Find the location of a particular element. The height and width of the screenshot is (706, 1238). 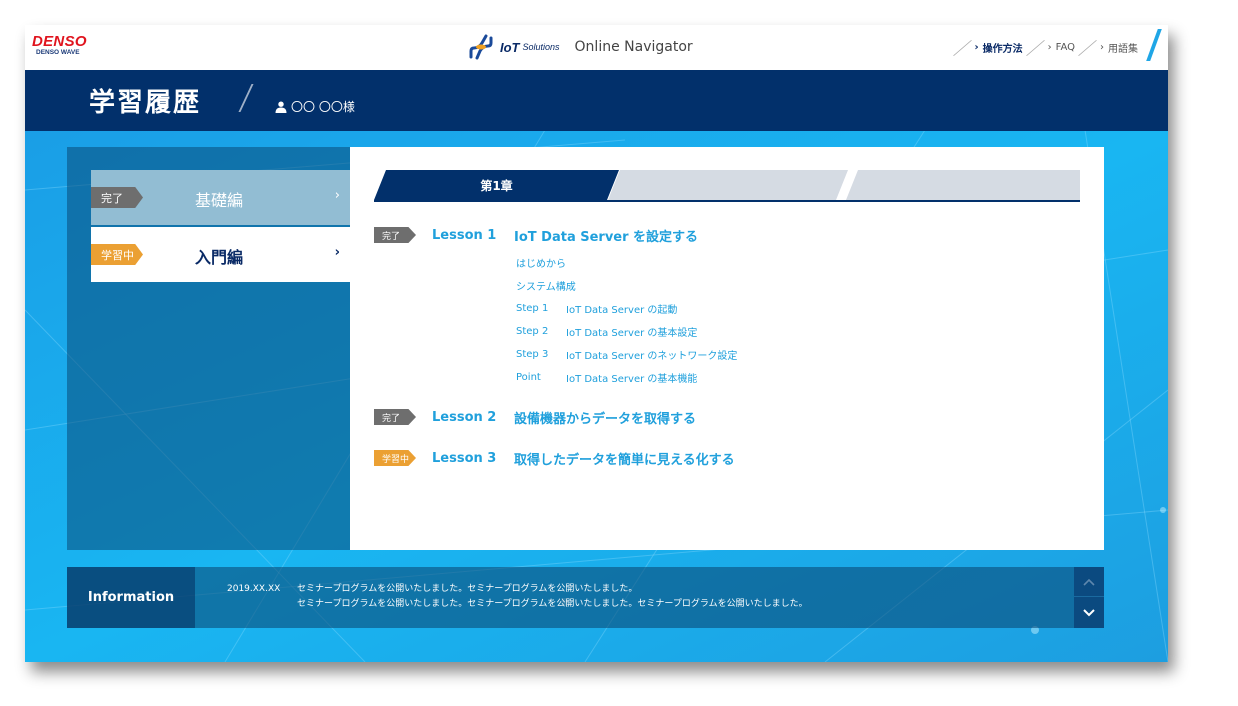

lesson-title: 取得したデータを簡単に見える化する is located at coordinates (624, 460).